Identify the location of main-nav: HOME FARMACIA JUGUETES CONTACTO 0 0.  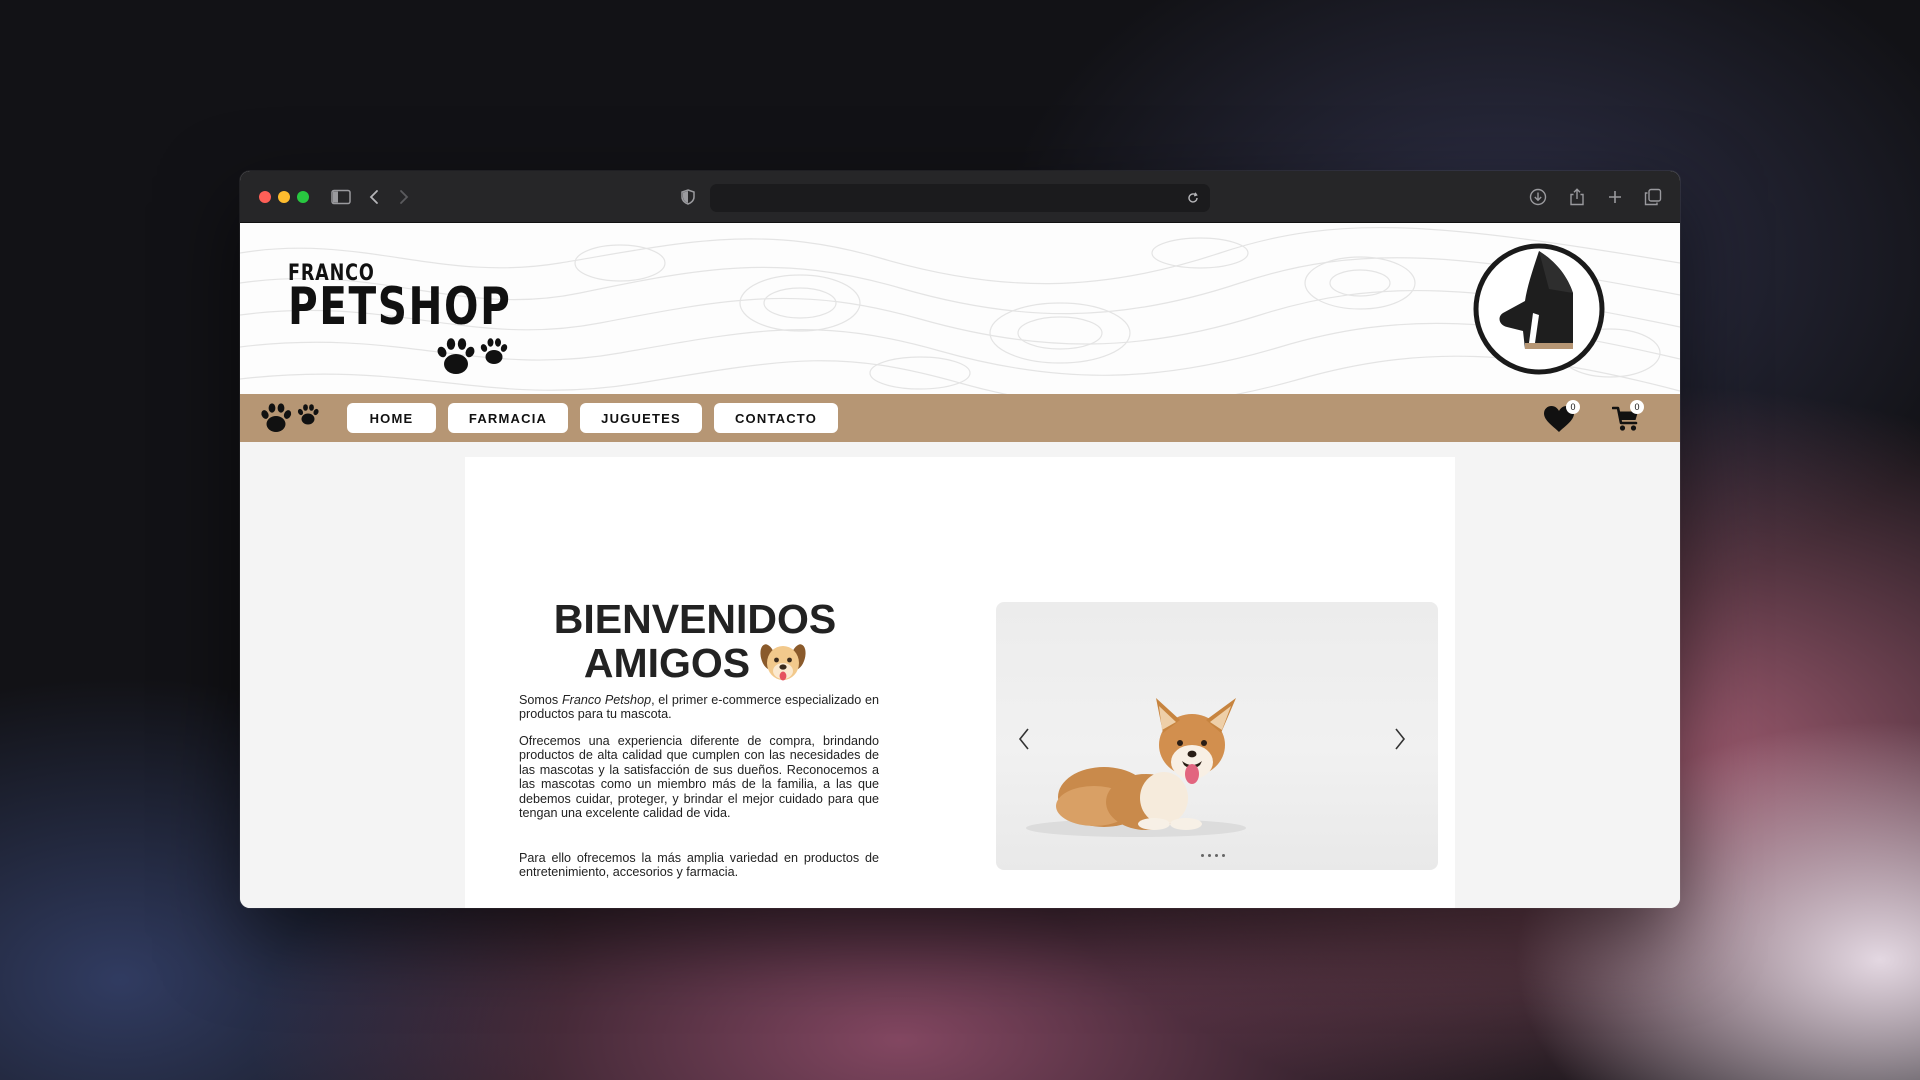
(960, 418).